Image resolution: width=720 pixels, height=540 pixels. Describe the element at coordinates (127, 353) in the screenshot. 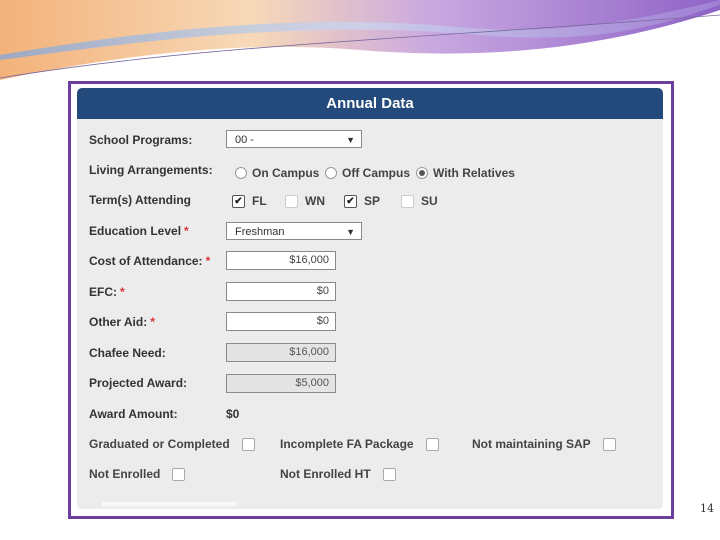

I see `chafee-need-label: Chafee Need:` at that location.